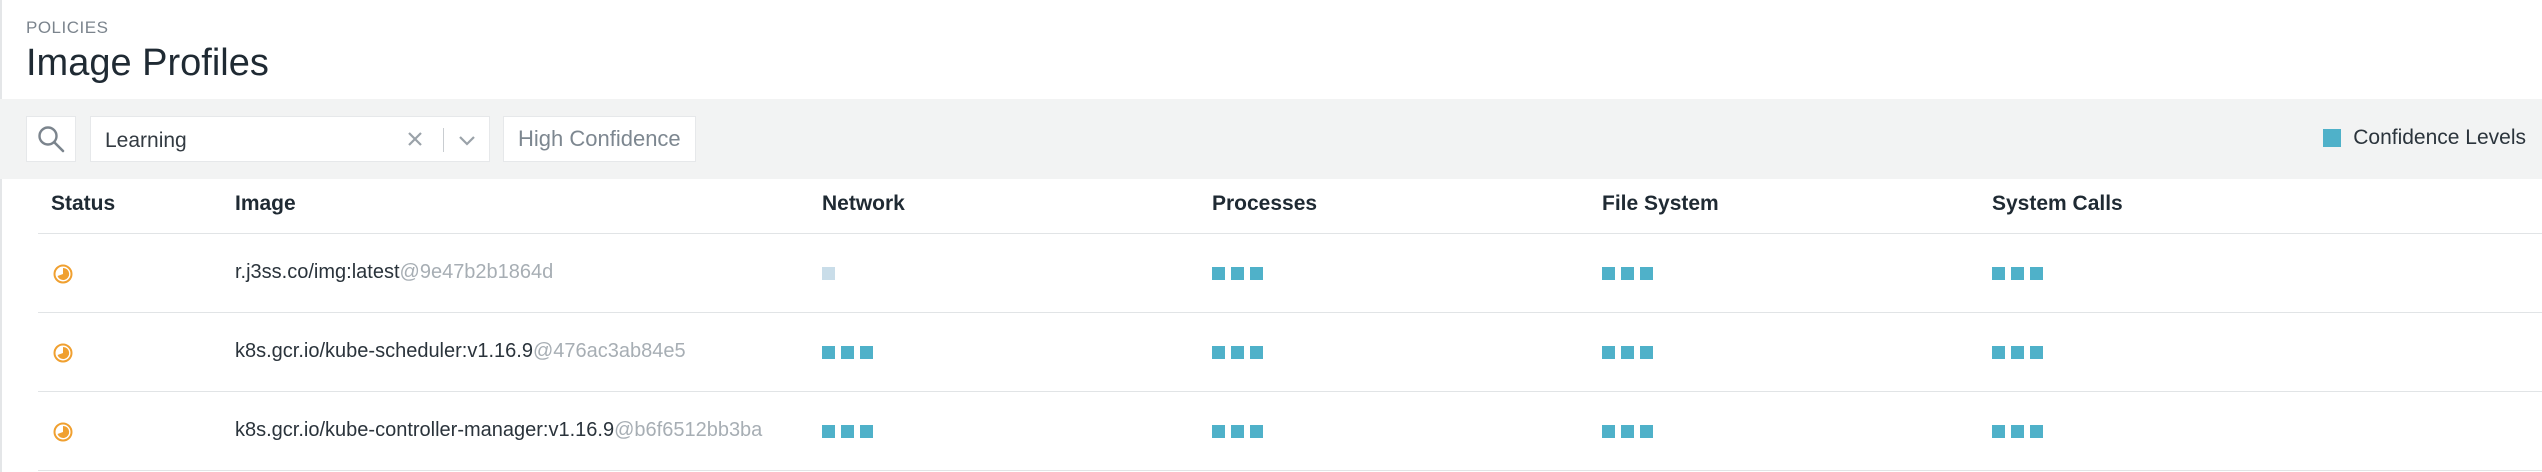 This screenshot has height=472, width=2542. What do you see at coordinates (863, 204) in the screenshot?
I see `column-header-network: Network` at bounding box center [863, 204].